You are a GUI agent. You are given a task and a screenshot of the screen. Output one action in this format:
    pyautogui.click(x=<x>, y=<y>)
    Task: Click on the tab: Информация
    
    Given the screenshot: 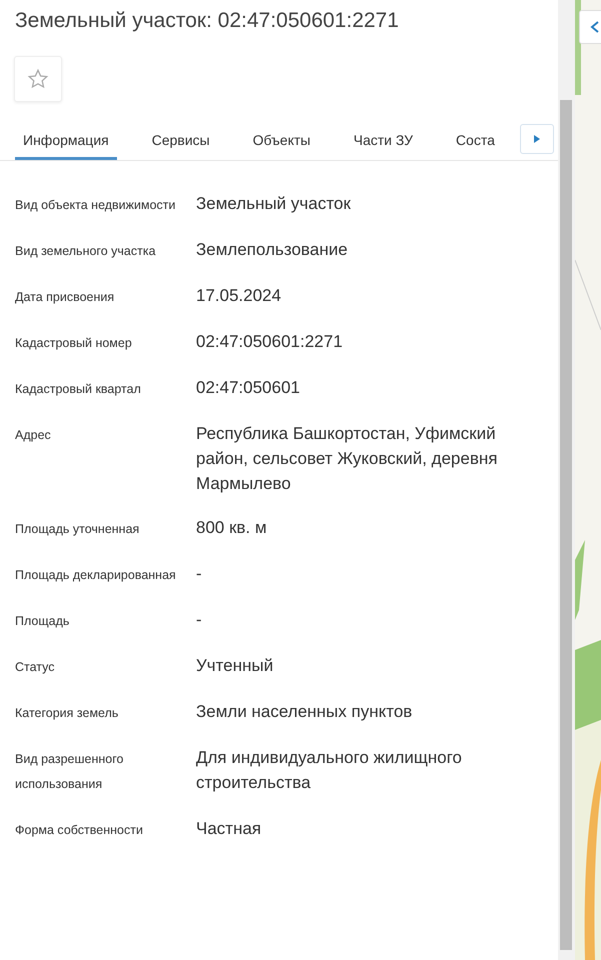 What is the action you would take?
    pyautogui.click(x=66, y=141)
    